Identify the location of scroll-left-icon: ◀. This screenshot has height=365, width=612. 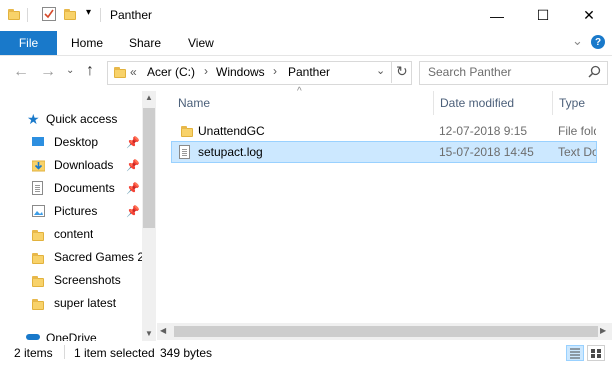
(163, 330).